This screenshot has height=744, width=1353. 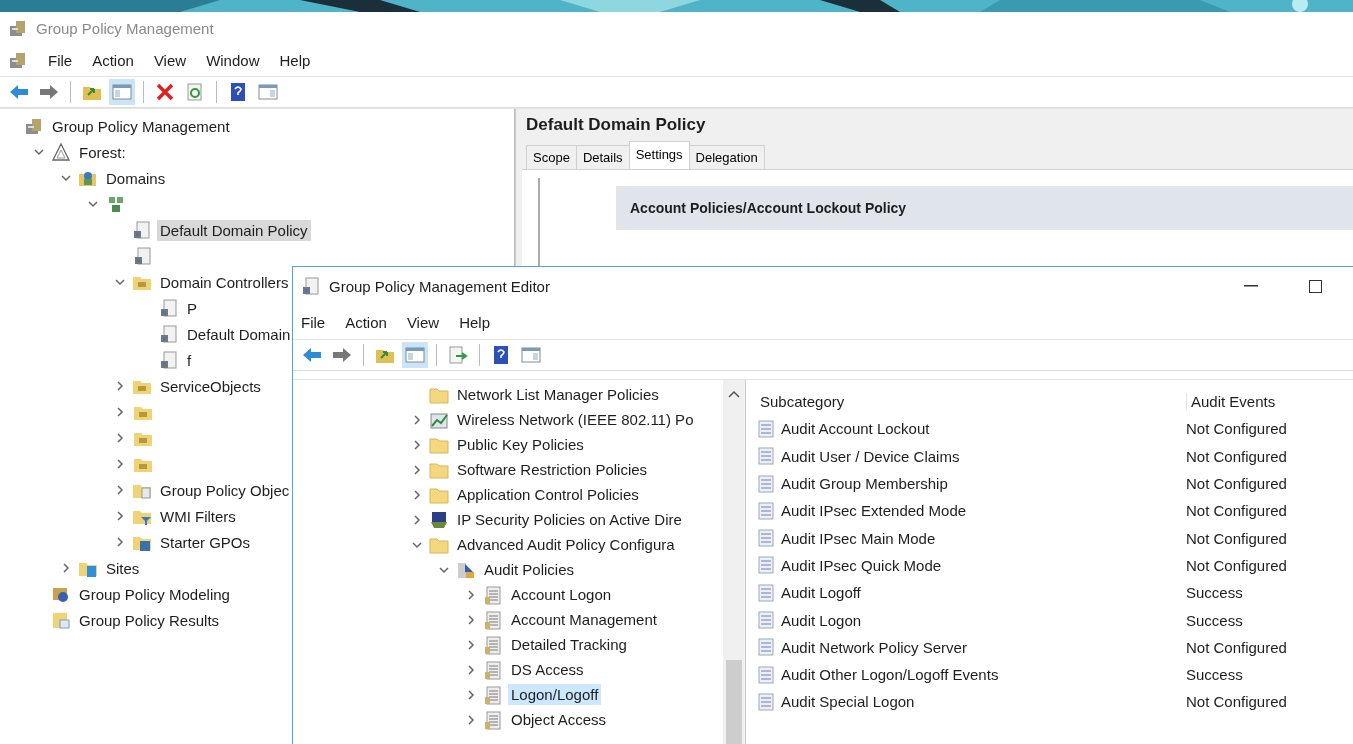 What do you see at coordinates (659, 155) in the screenshot?
I see `tab: Settings` at bounding box center [659, 155].